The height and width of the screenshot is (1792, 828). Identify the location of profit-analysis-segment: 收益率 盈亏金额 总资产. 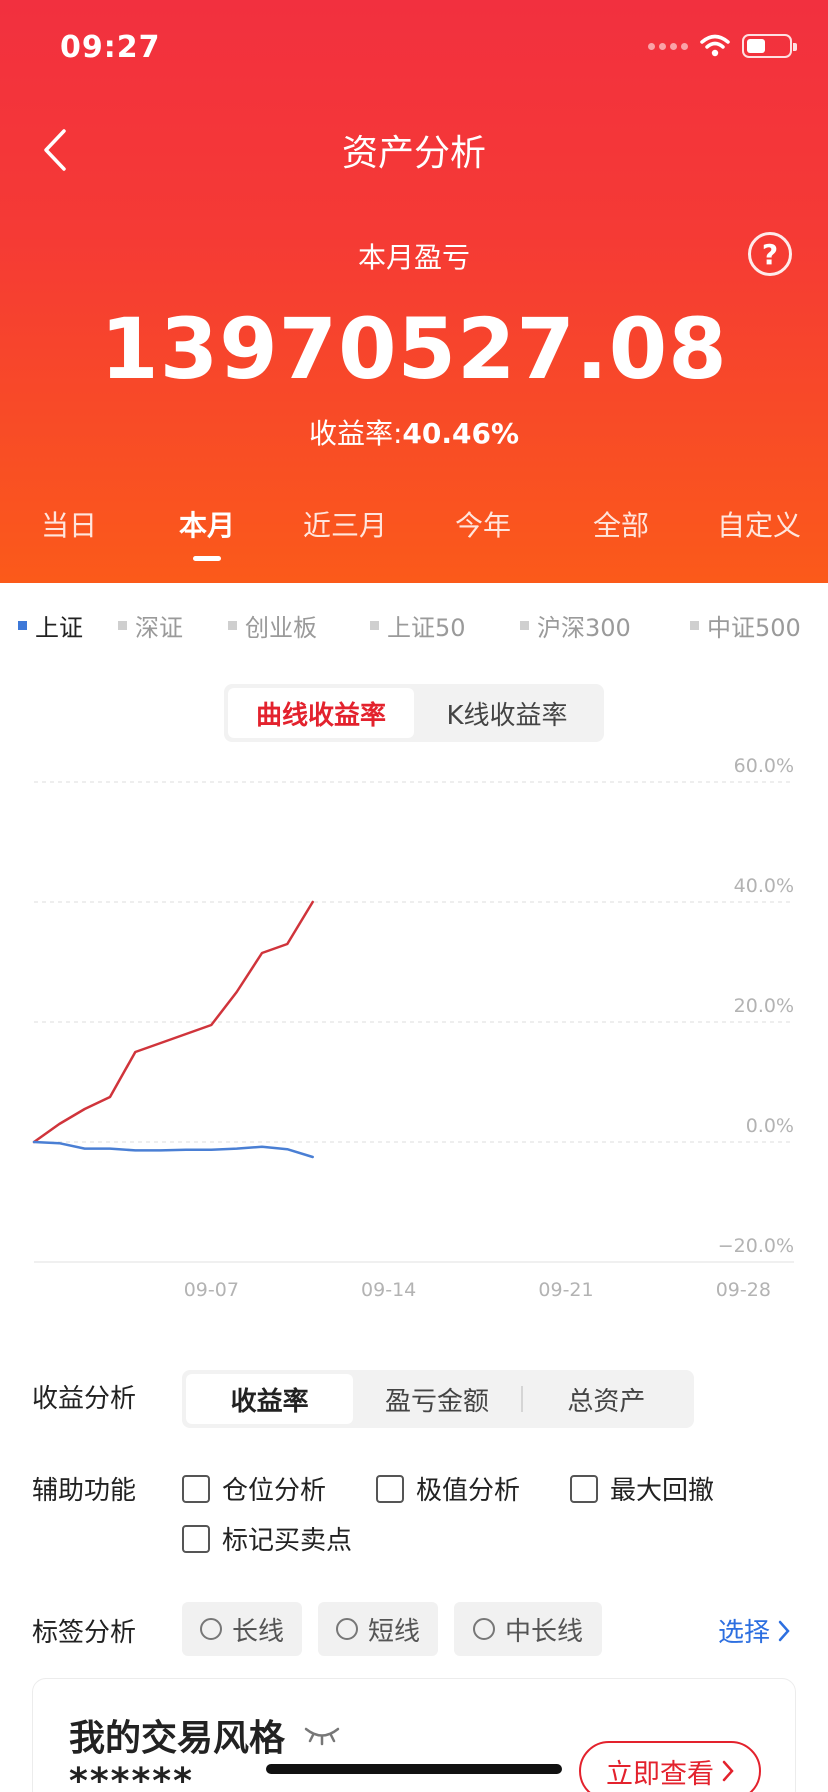
(438, 1399).